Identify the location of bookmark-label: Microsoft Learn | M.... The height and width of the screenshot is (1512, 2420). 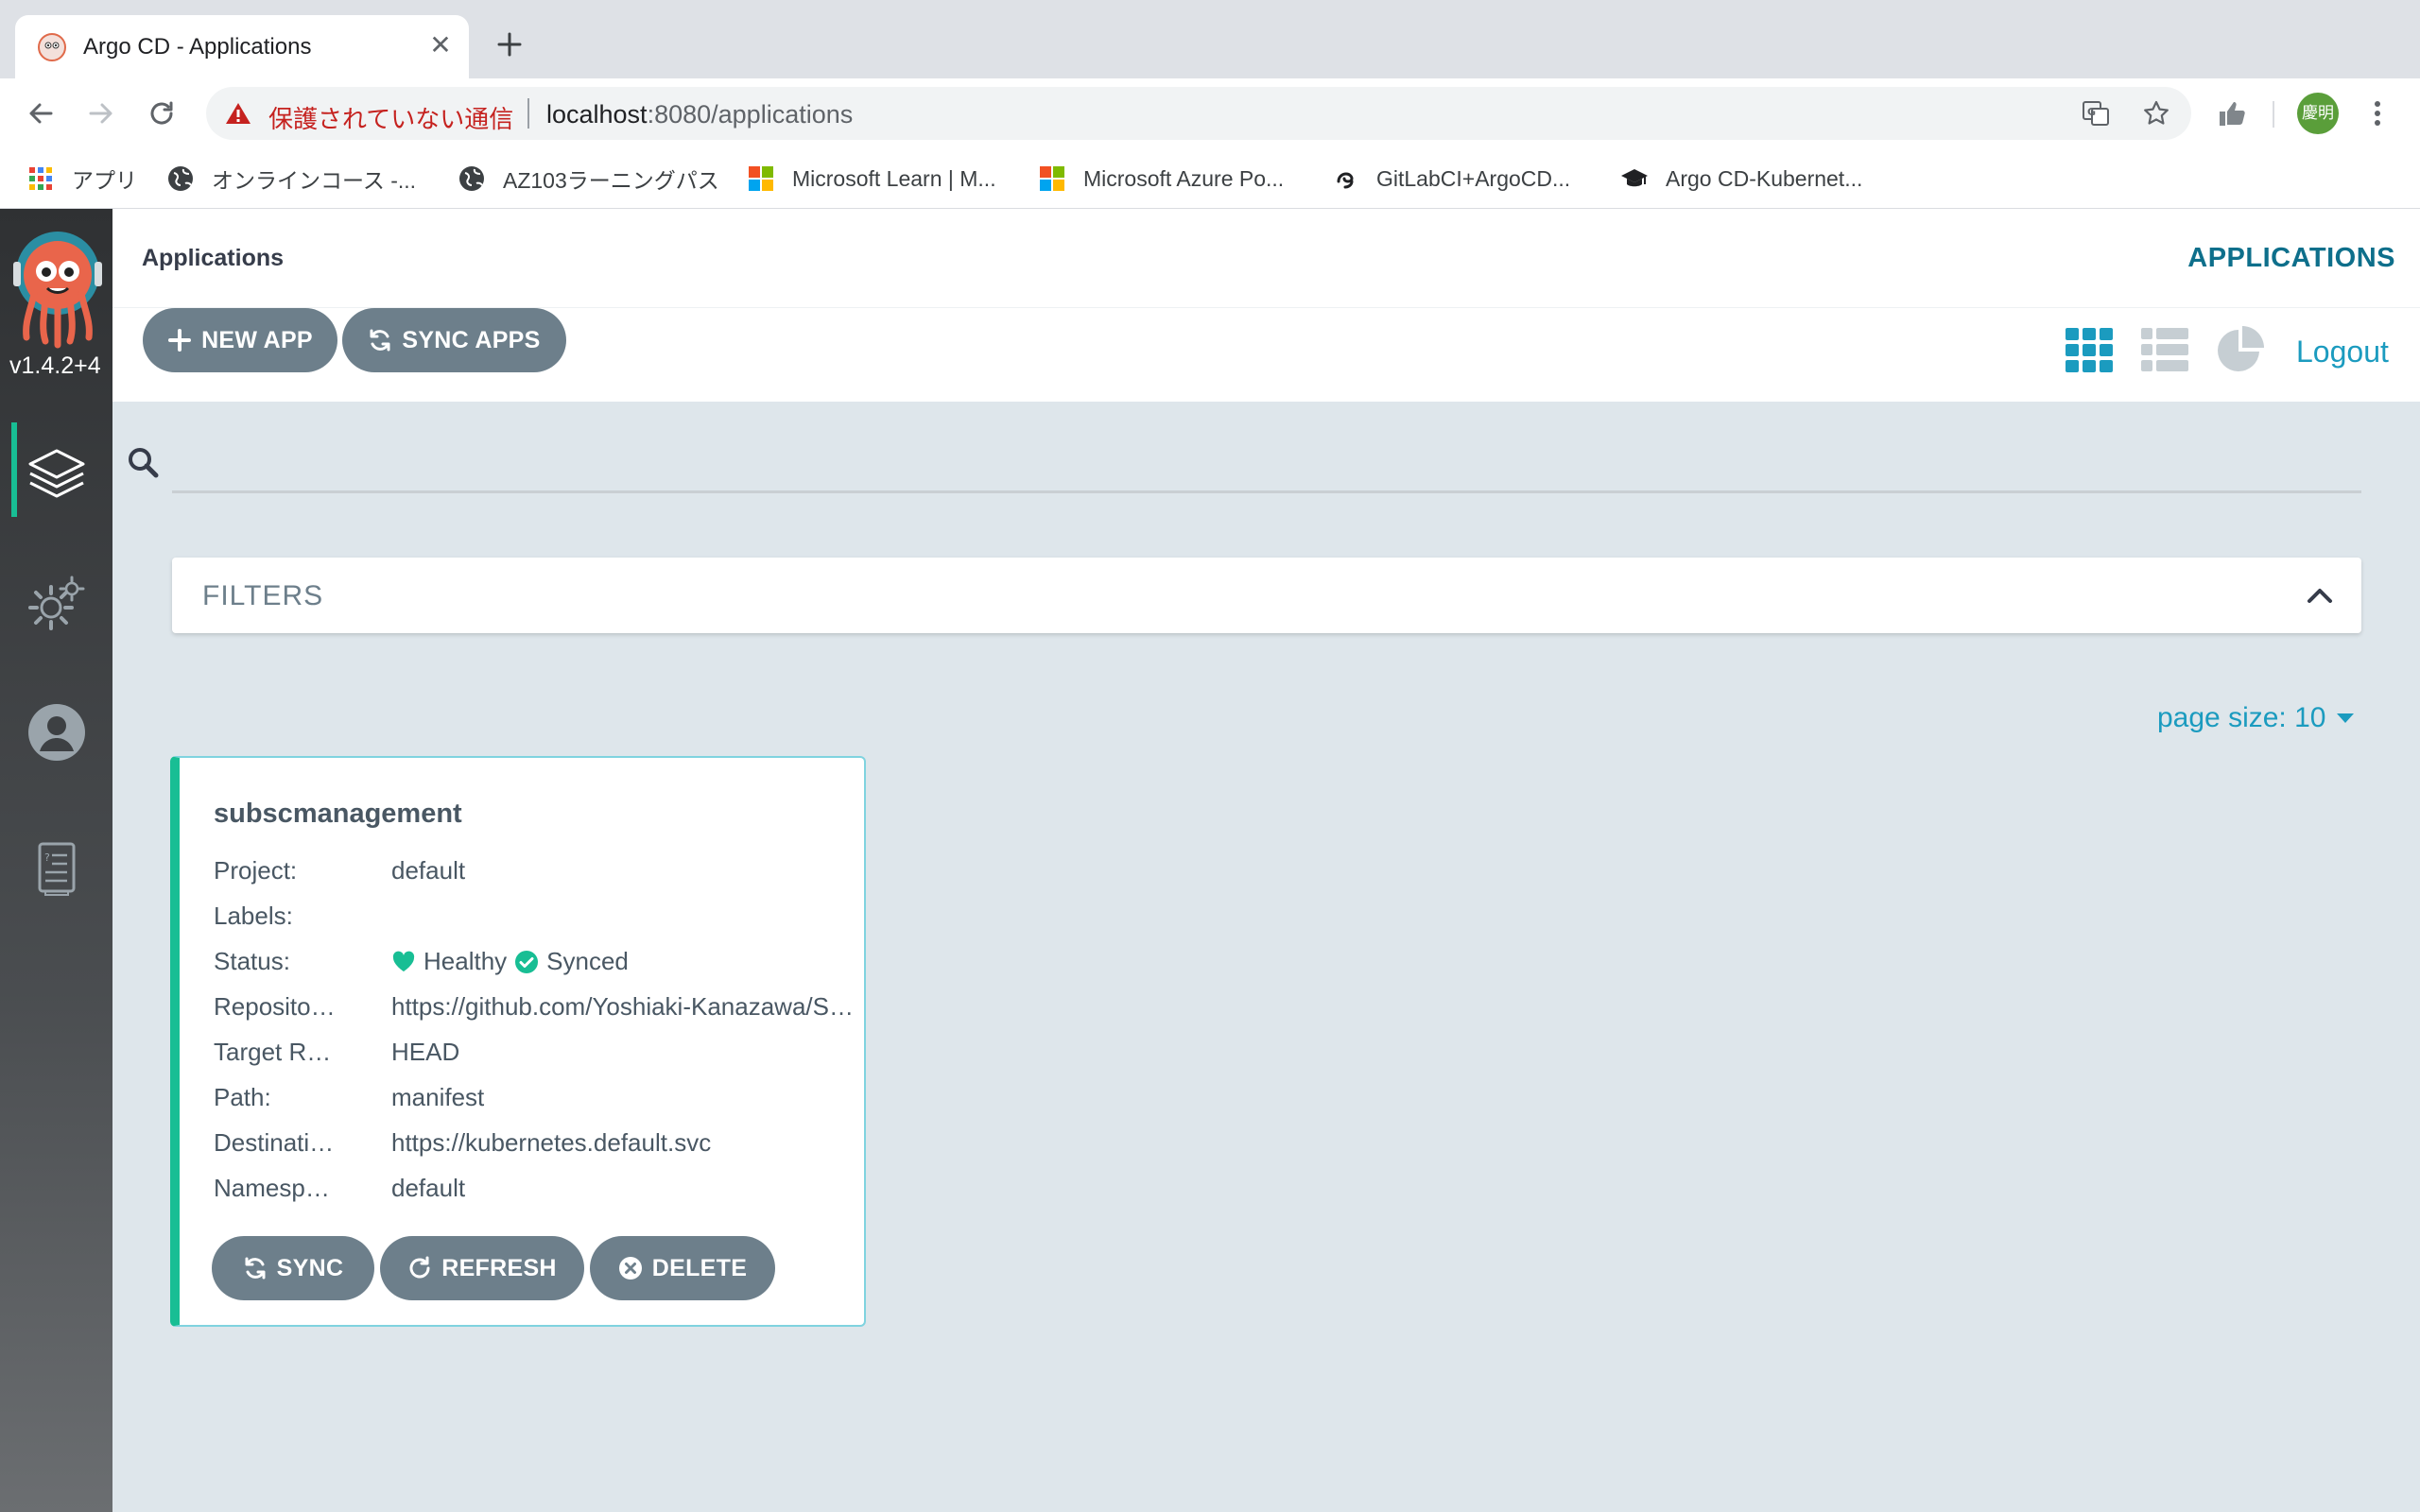
(894, 178).